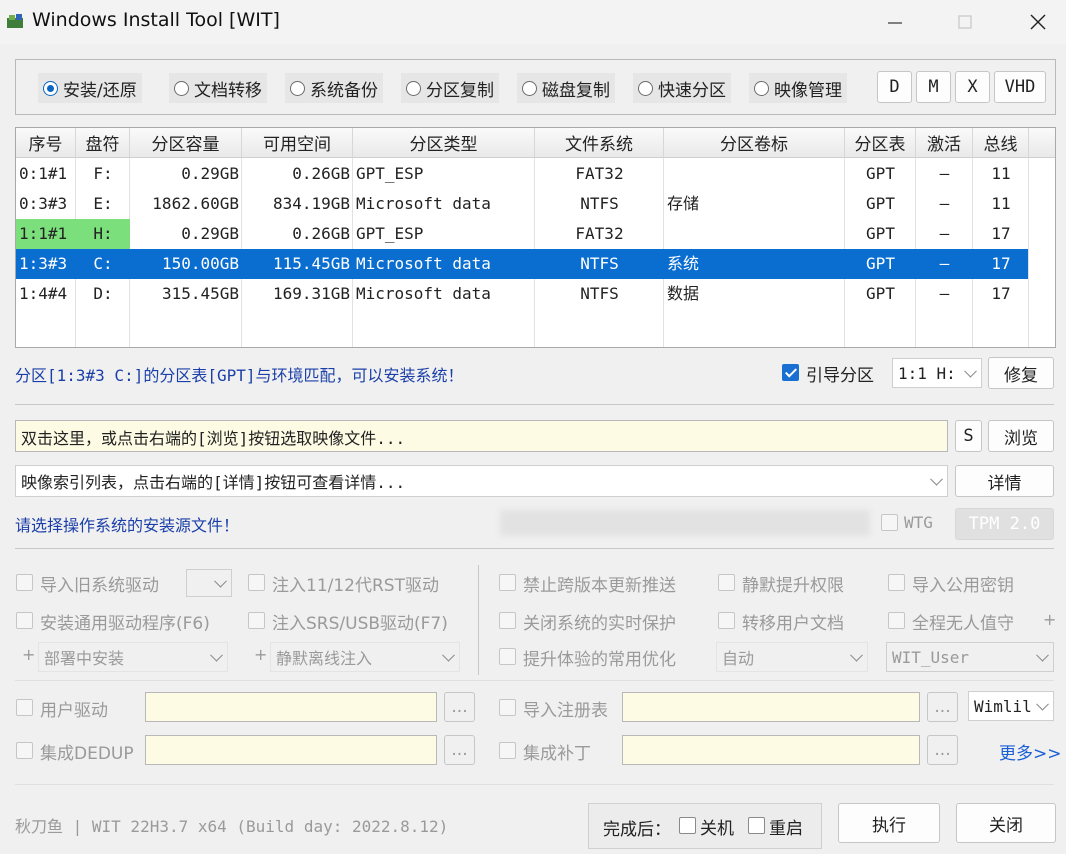  I want to click on header-drive: 盘符, so click(103, 143).